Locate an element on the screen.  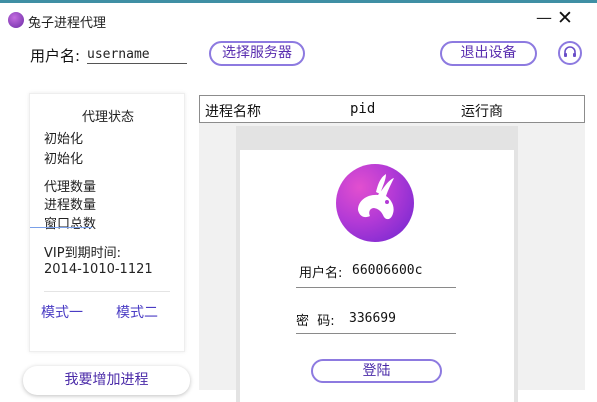
password-underline is located at coordinates (376, 333).